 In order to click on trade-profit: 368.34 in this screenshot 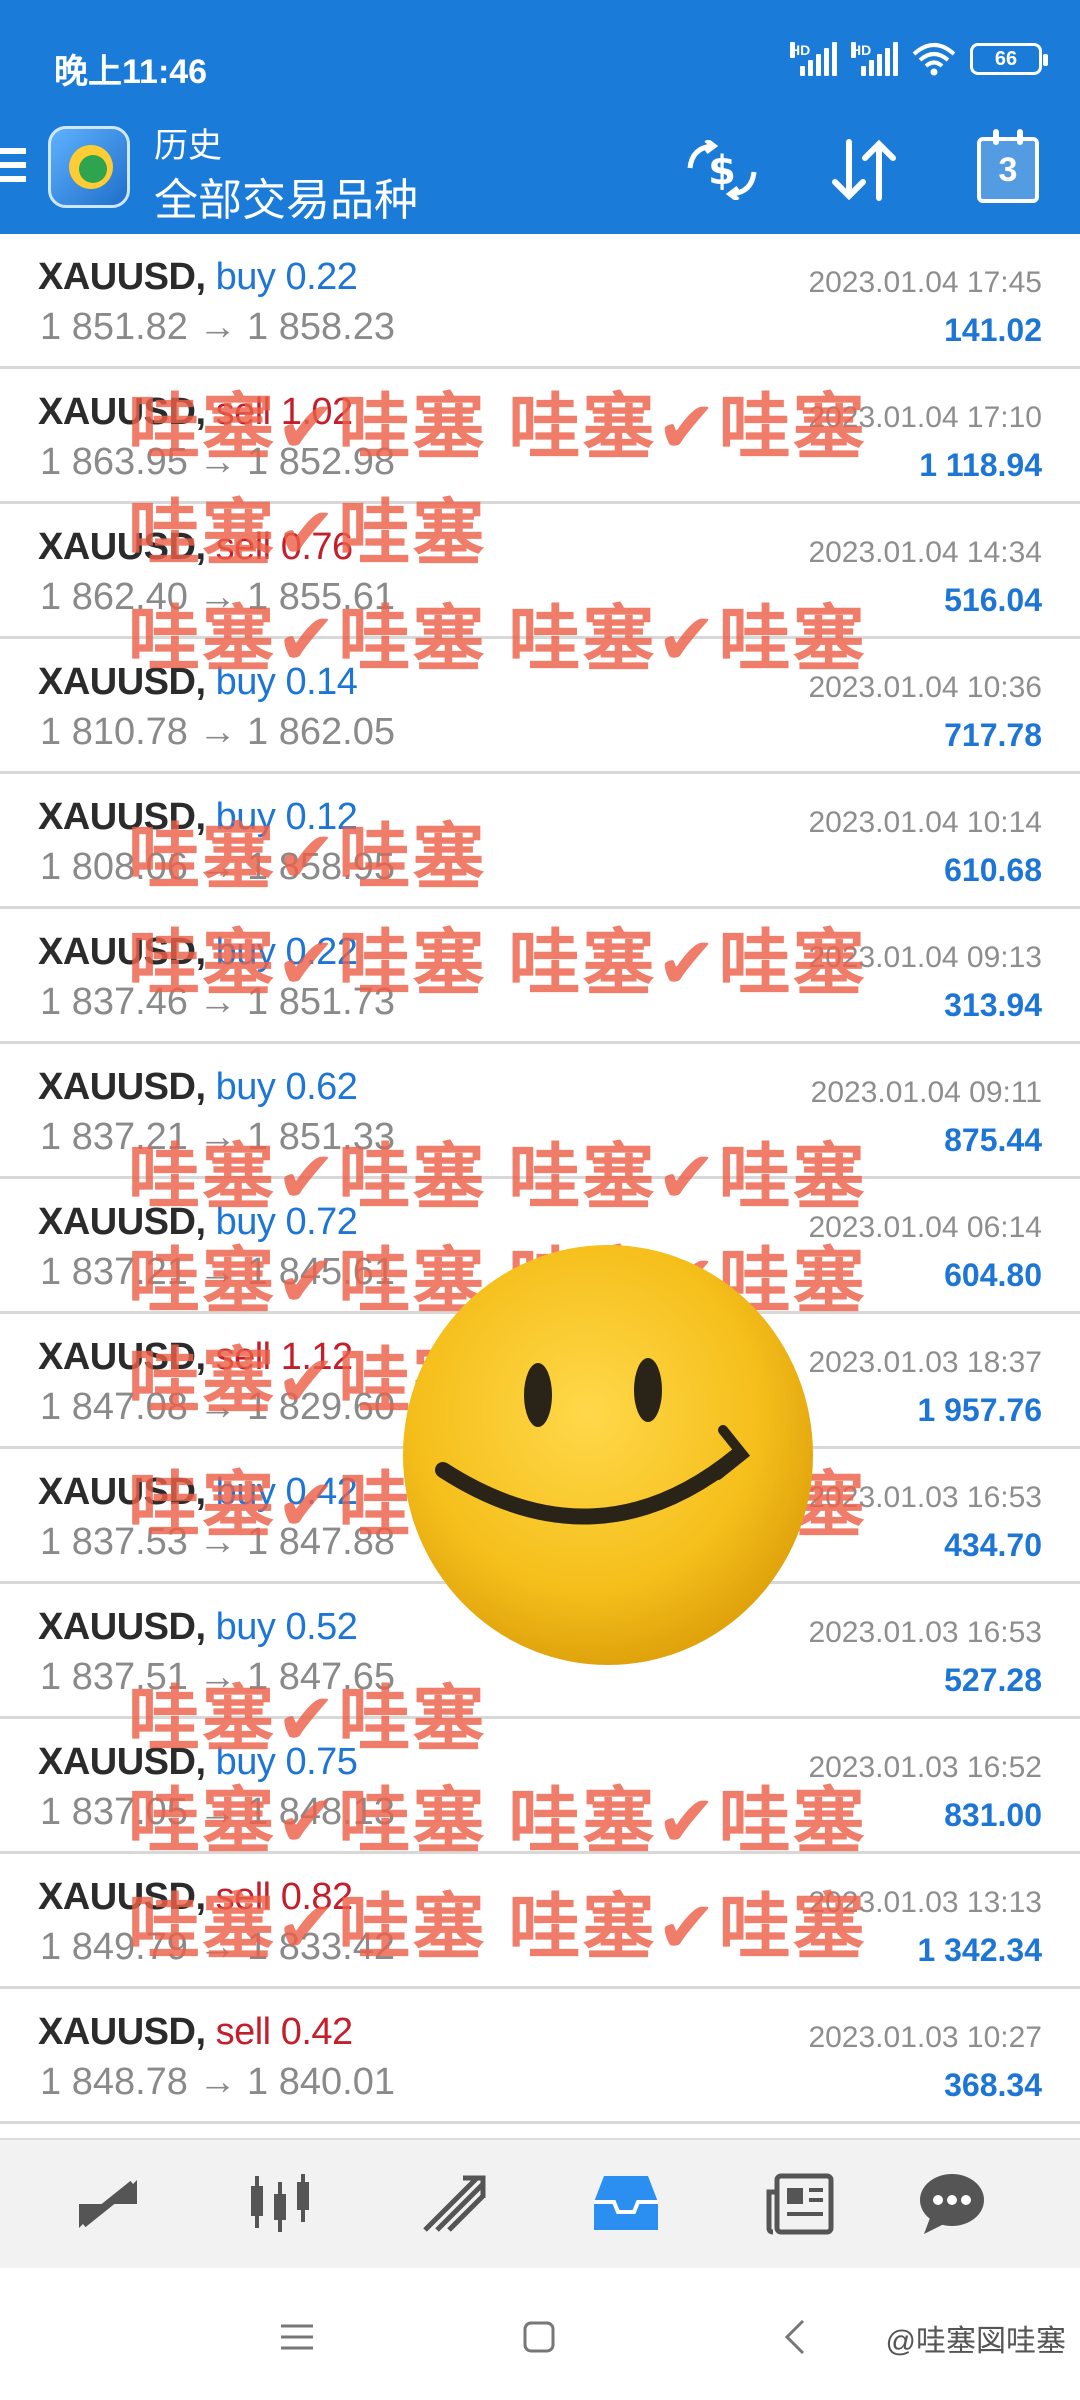, I will do `click(993, 2085)`.